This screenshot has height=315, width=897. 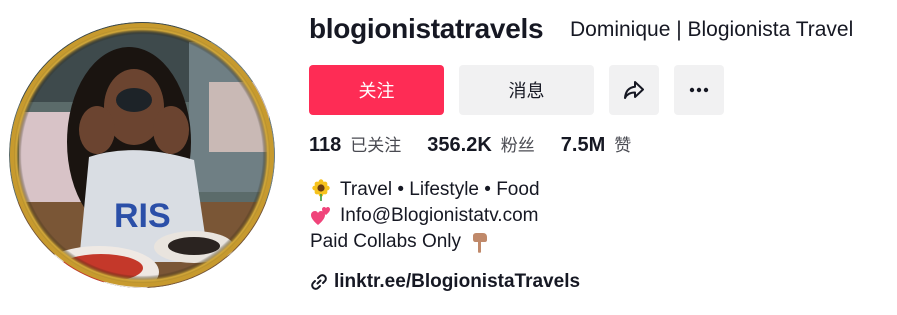 I want to click on share-icon, so click(x=634, y=90).